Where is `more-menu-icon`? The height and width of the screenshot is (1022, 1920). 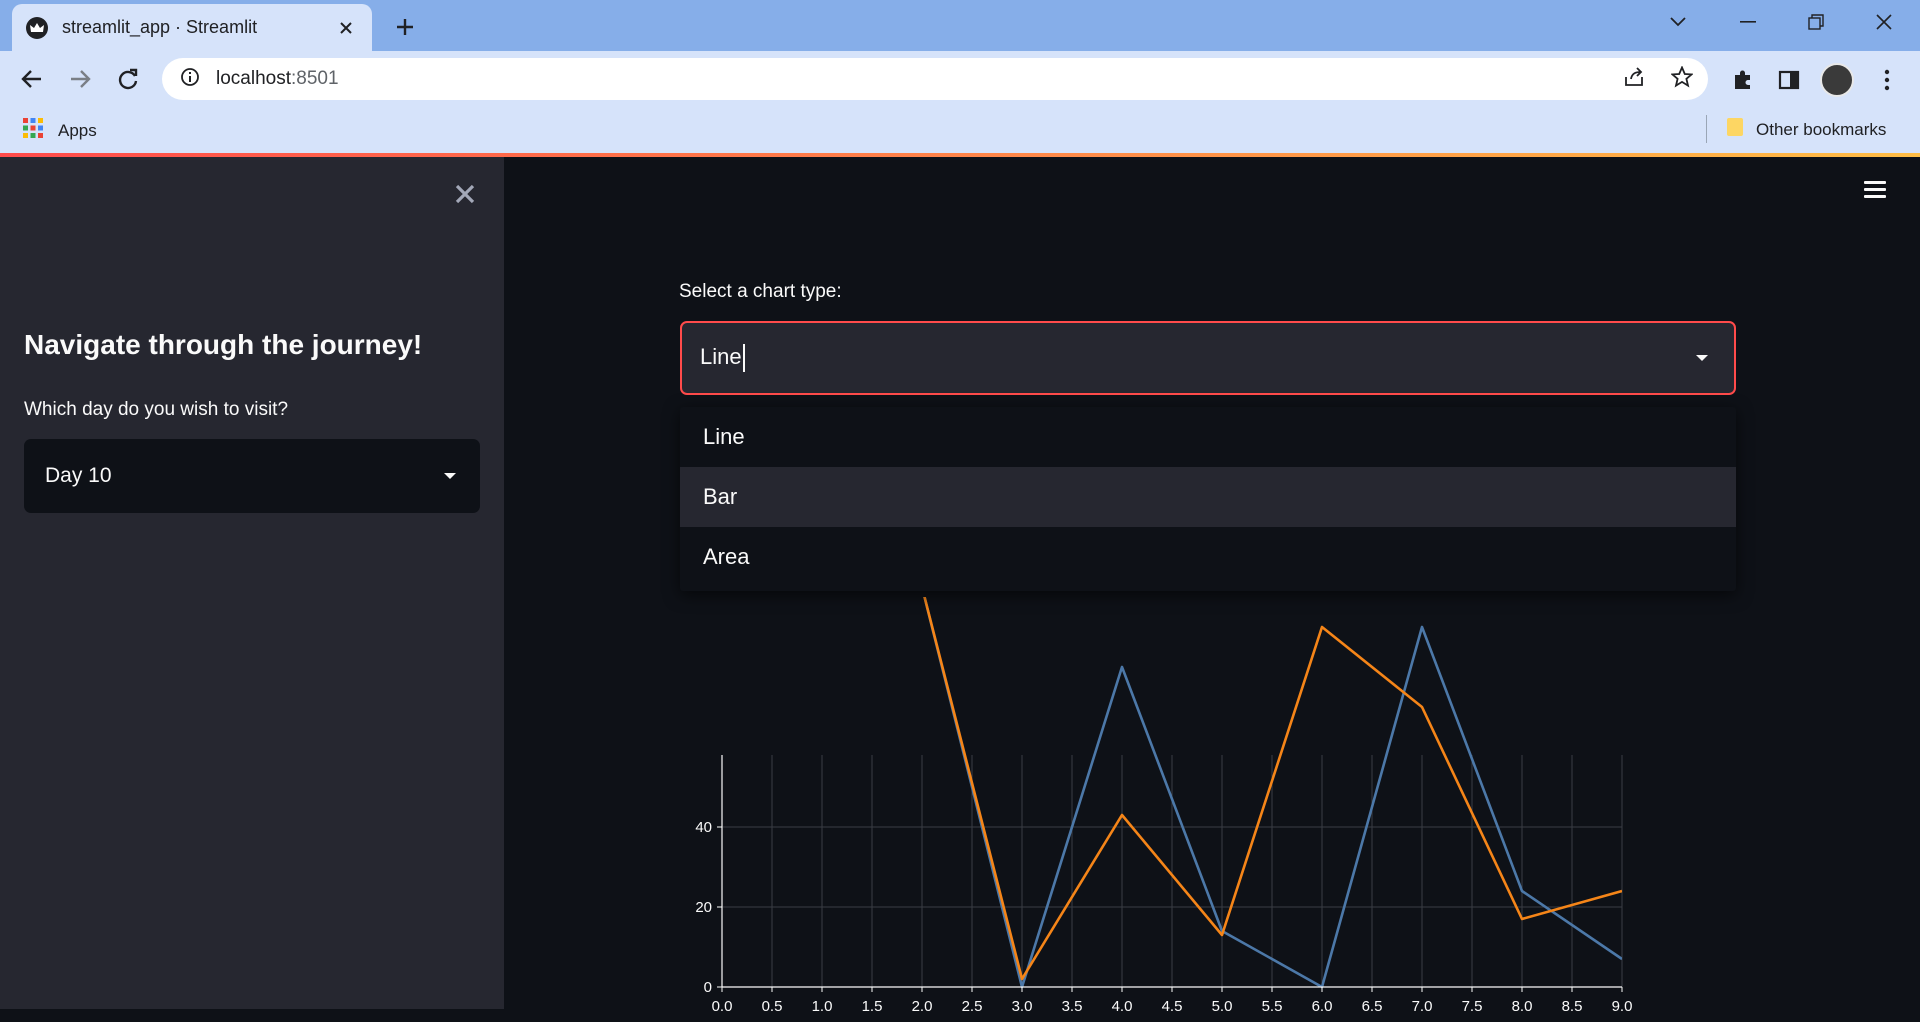
more-menu-icon is located at coordinates (1887, 80).